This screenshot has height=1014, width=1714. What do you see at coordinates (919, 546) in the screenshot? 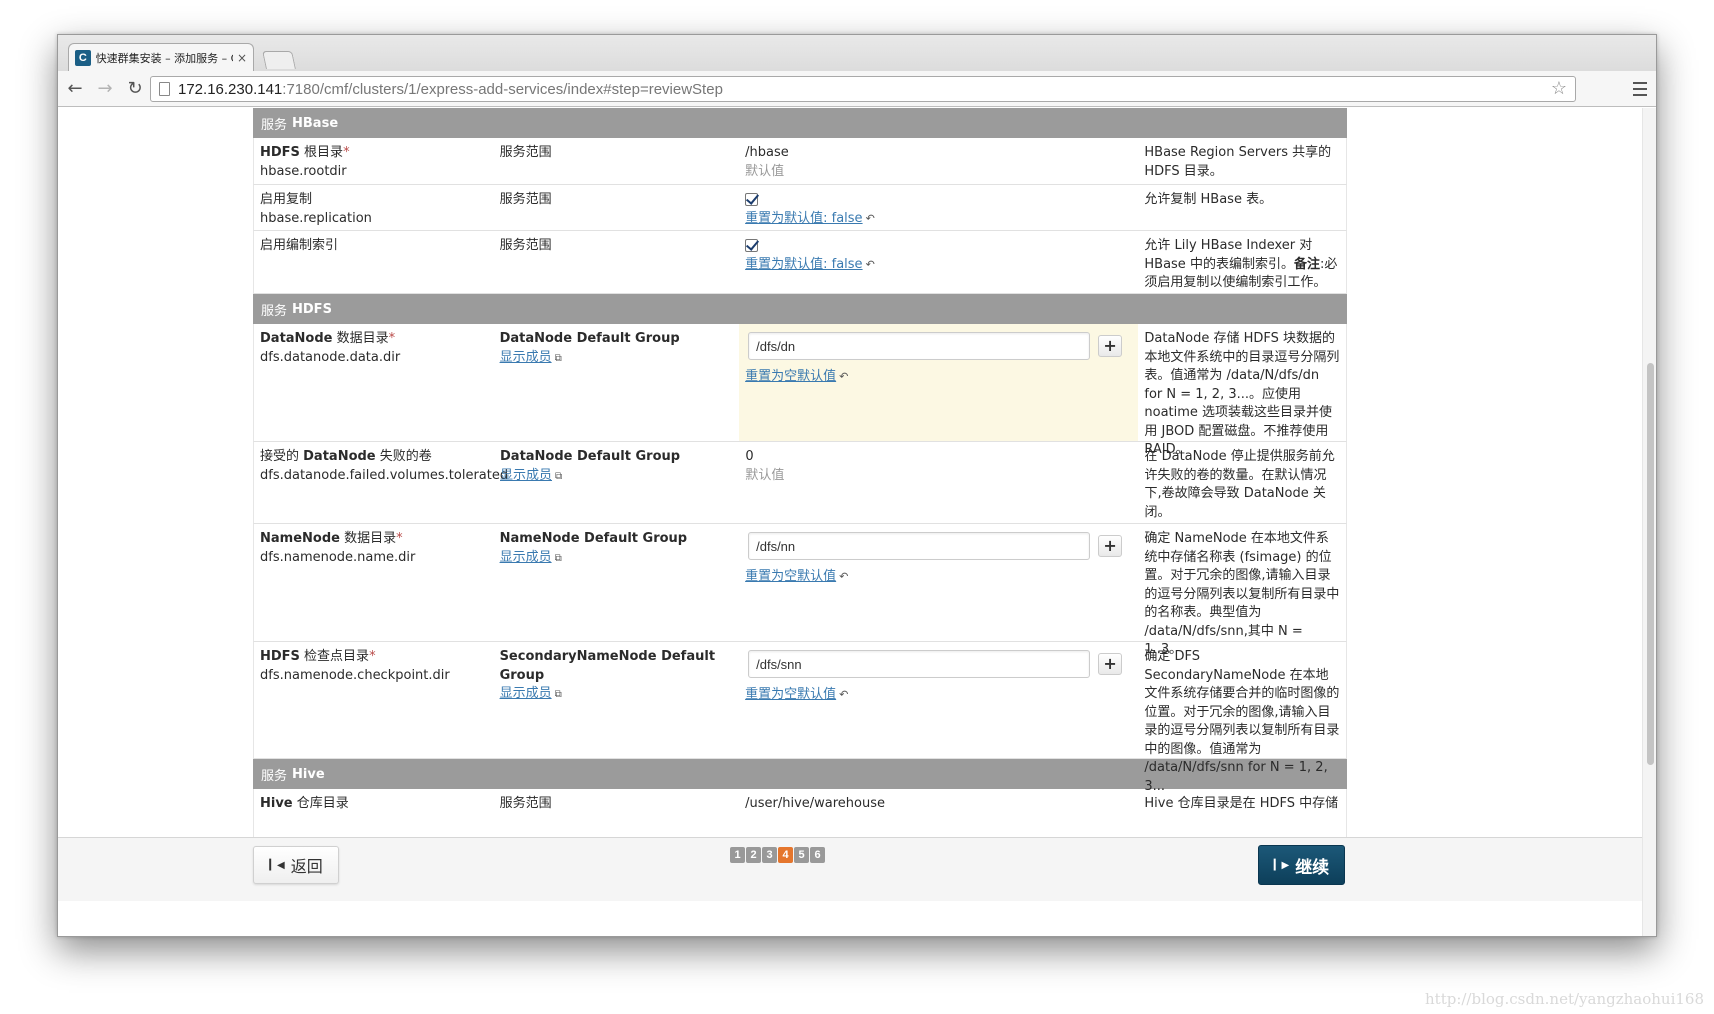
I see `namenode-name-dir-input` at bounding box center [919, 546].